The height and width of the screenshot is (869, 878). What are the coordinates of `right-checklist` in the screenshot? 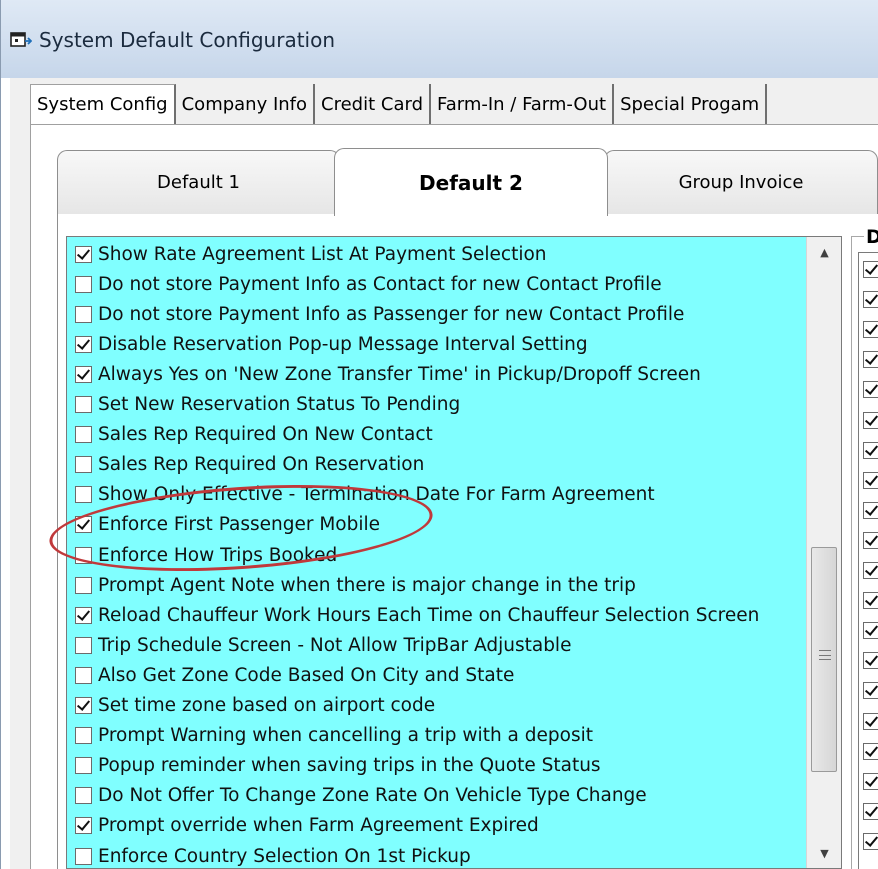 It's located at (868, 560).